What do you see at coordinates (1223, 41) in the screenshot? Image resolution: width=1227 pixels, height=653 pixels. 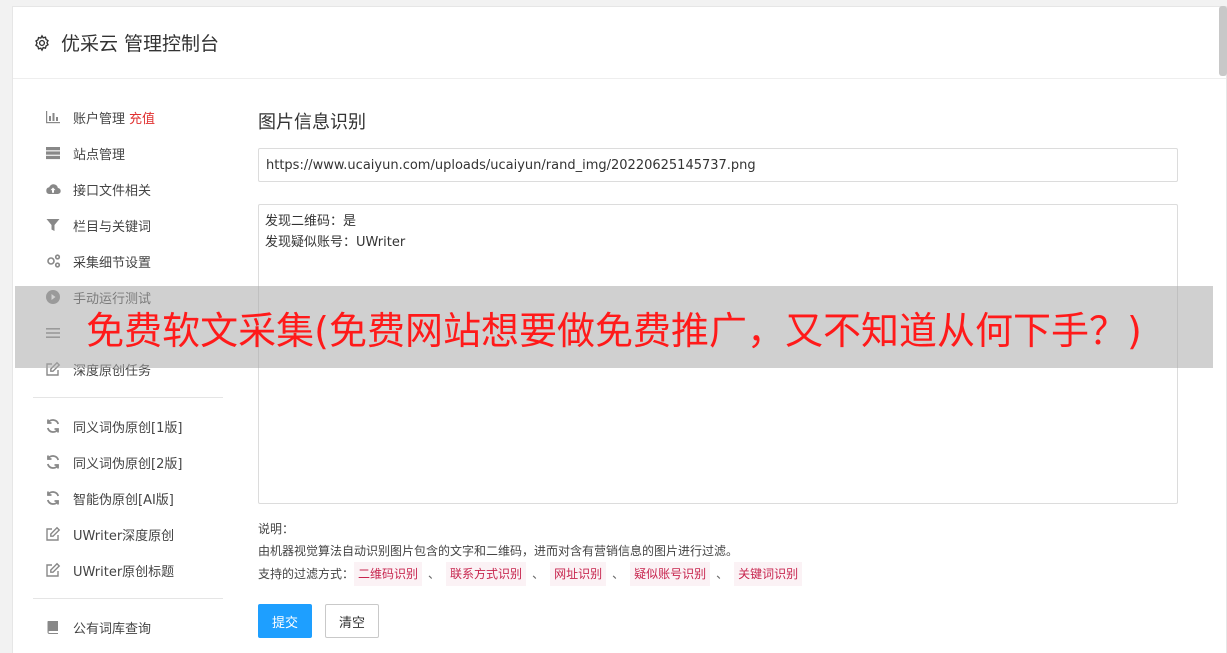 I see `scrollbar` at bounding box center [1223, 41].